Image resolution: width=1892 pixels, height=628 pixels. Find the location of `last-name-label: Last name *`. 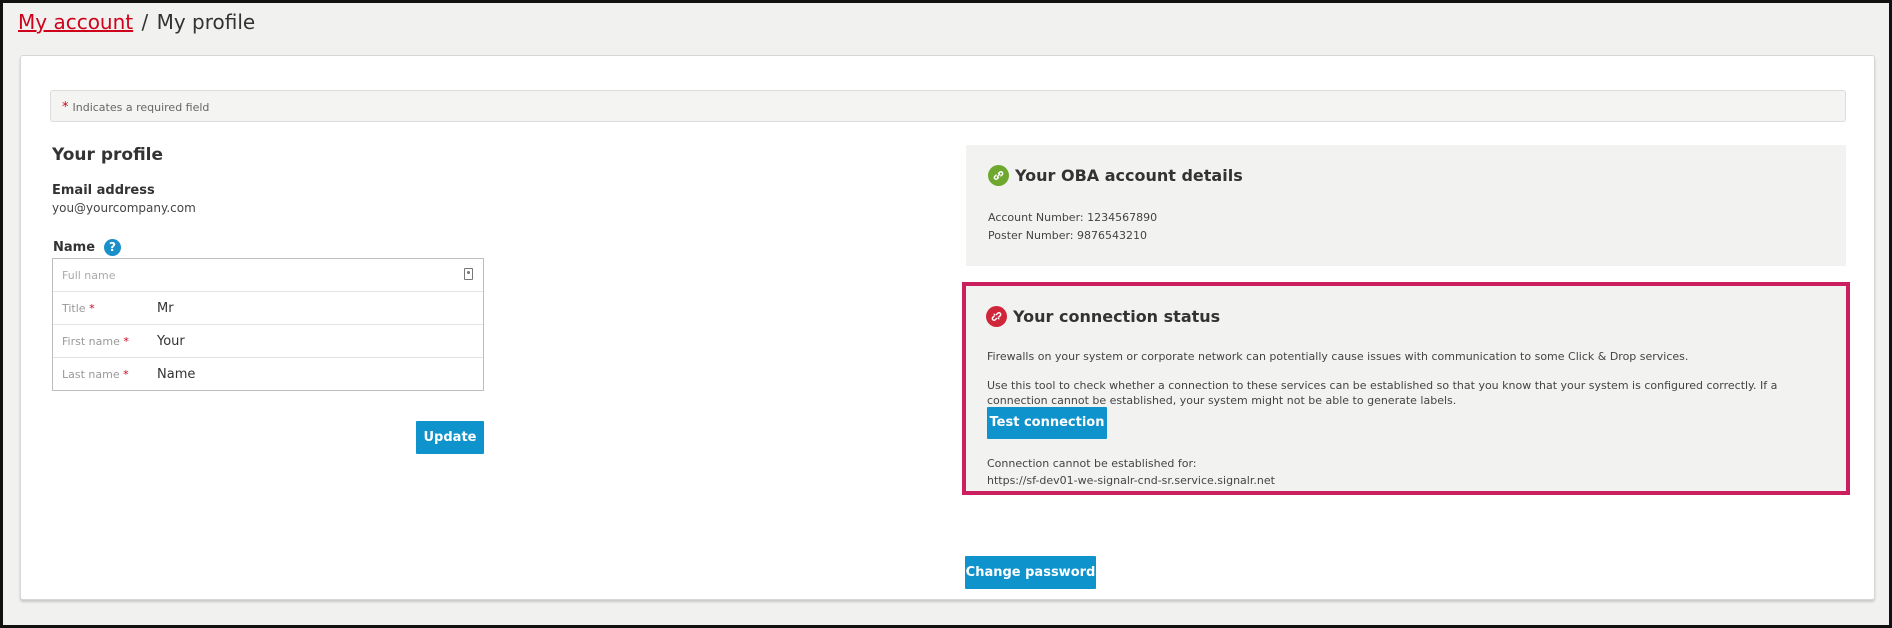

last-name-label: Last name * is located at coordinates (95, 374).